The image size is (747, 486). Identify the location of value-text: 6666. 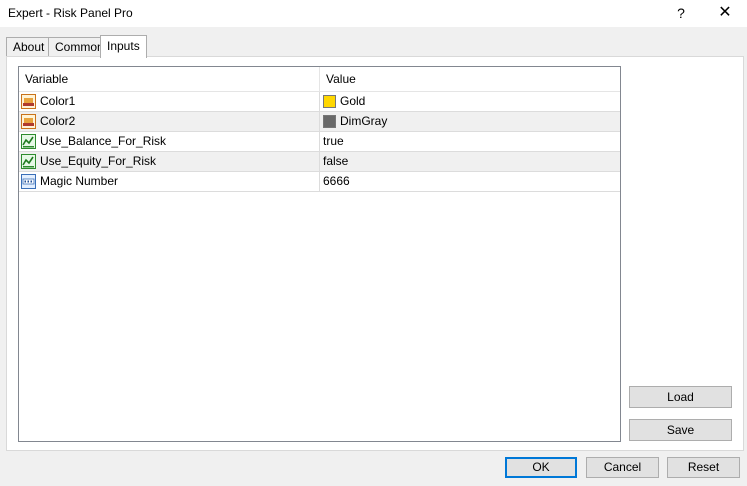
(336, 181).